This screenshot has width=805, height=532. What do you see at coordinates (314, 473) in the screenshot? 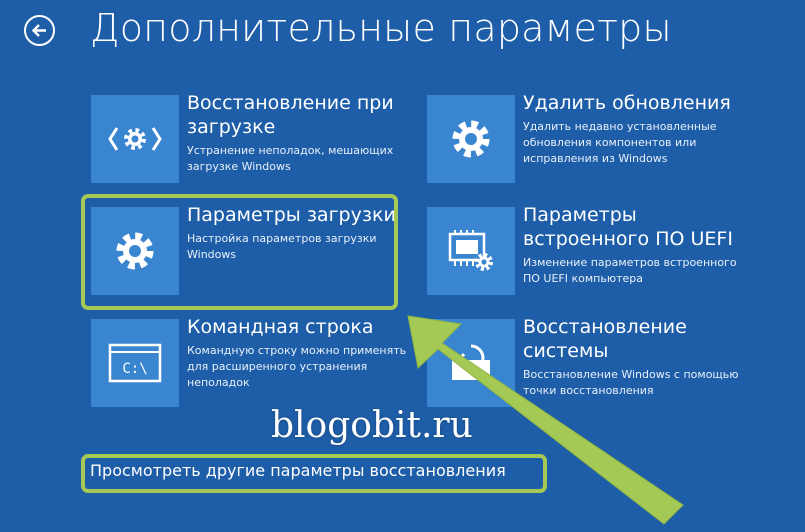
I see `highlight-frame-more-options` at bounding box center [314, 473].